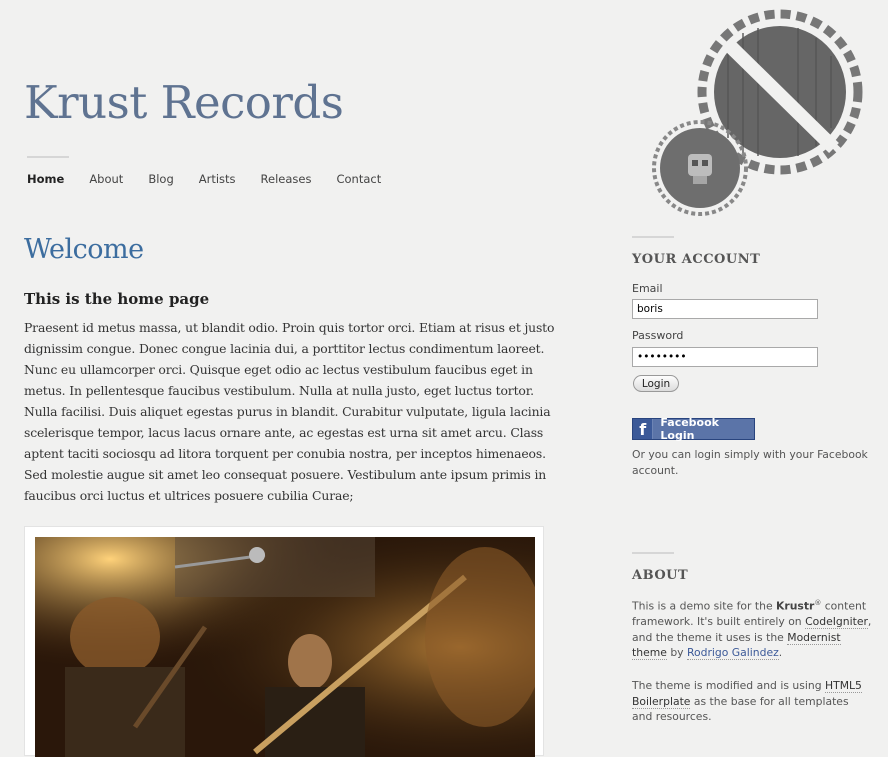 The image size is (888, 757). Describe the element at coordinates (656, 383) in the screenshot. I see `login-button: Login` at that location.